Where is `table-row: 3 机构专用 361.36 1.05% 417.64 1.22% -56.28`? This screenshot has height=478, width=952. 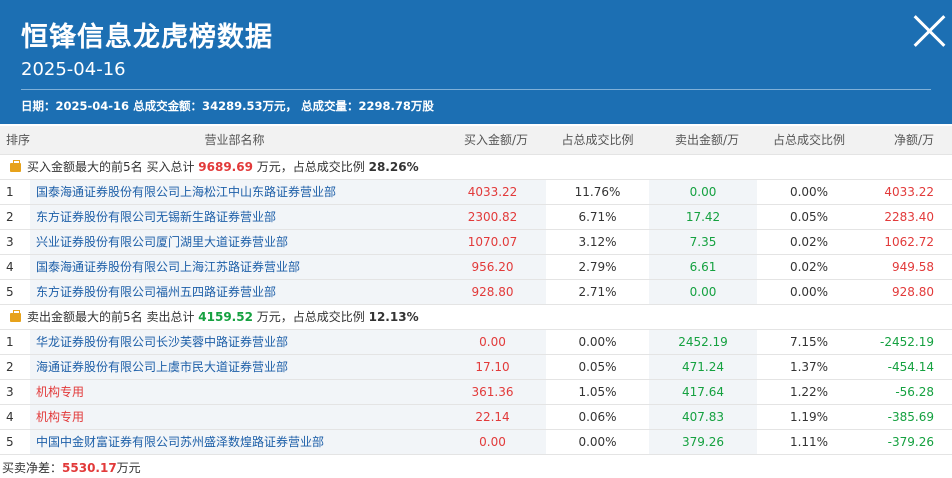 table-row: 3 机构专用 361.36 1.05% 417.64 1.22% -56.28 is located at coordinates (476, 392).